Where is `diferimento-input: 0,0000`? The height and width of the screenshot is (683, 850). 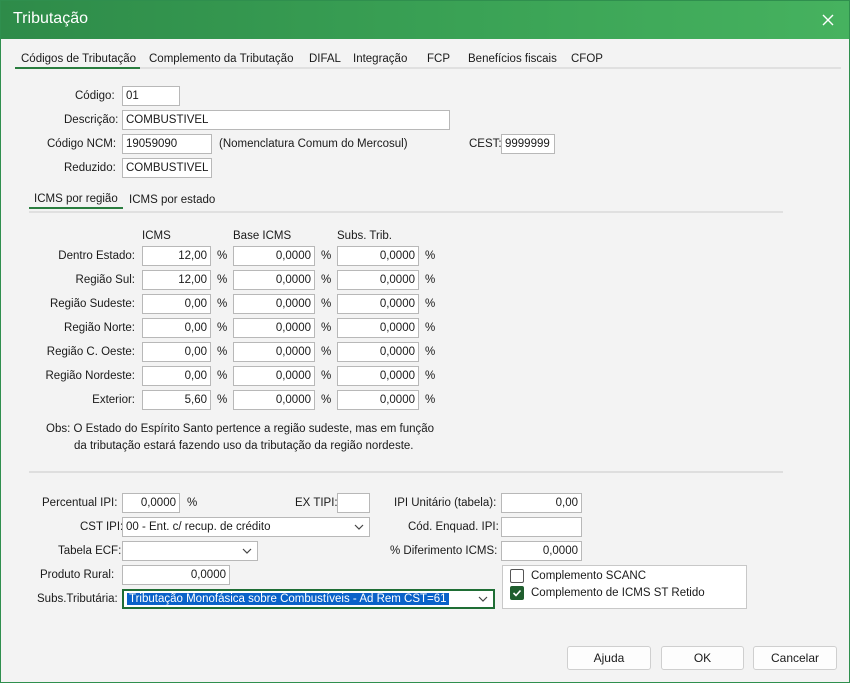
diferimento-input: 0,0000 is located at coordinates (541, 551).